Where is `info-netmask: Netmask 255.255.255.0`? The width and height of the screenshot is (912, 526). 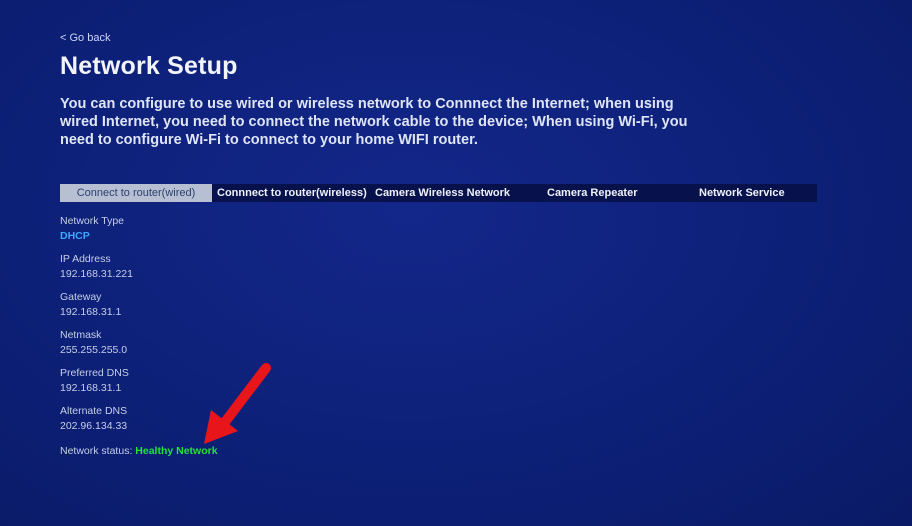 info-netmask: Netmask 255.255.255.0 is located at coordinates (96, 347).